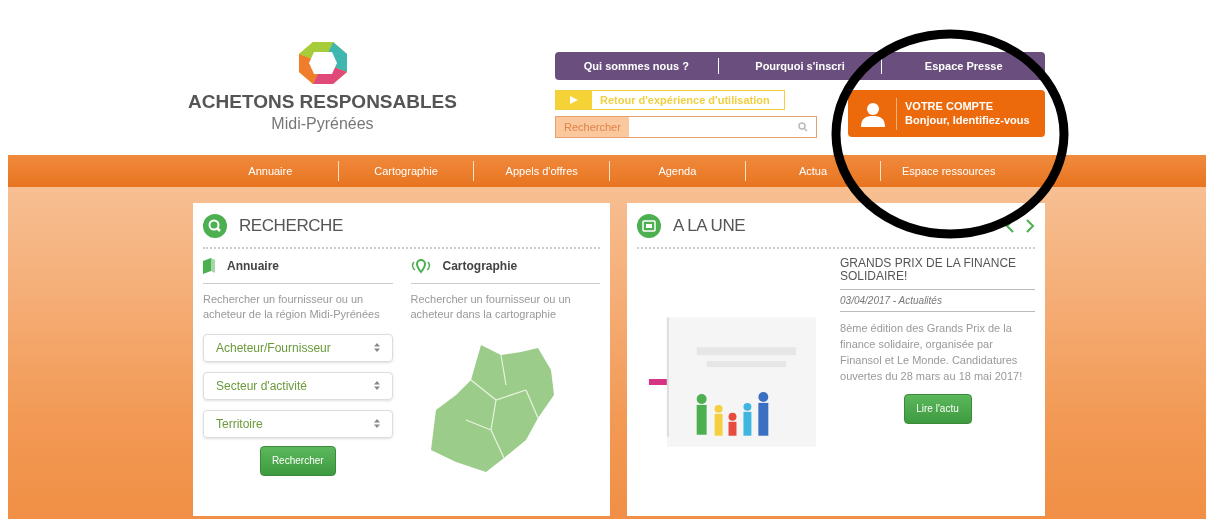 The image size is (1206, 519). What do you see at coordinates (636, 66) in the screenshot?
I see `top-menu-link: Qui sommes nous ?` at bounding box center [636, 66].